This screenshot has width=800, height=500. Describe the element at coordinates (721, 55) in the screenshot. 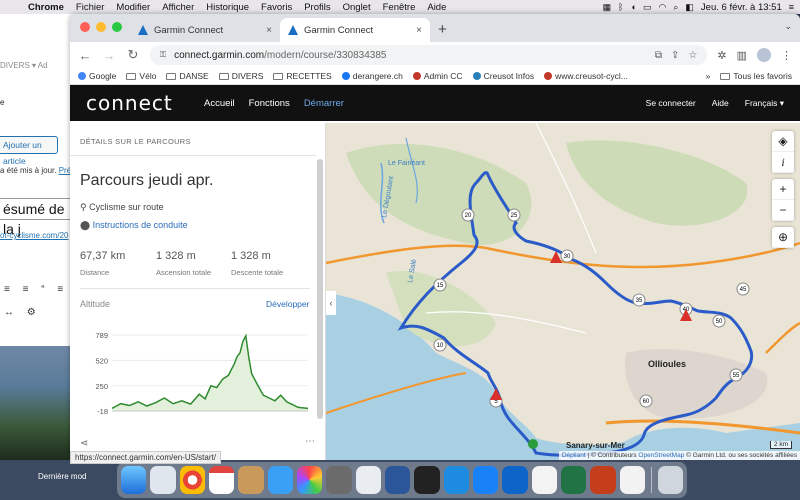

I see `extensions-icon: ✲` at that location.